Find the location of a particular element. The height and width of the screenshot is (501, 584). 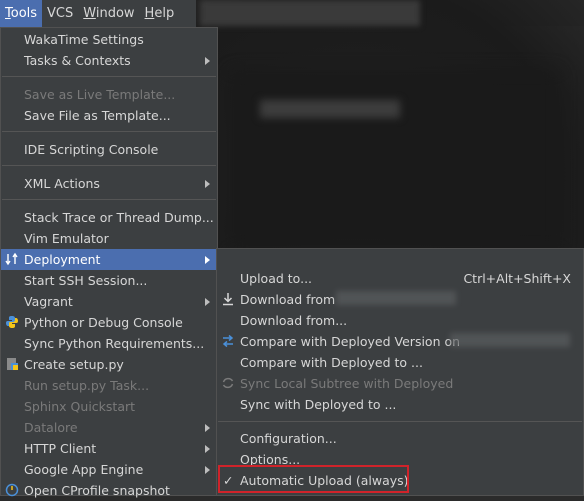

menu-item-google-app-engine: Google App Engine is located at coordinates (109, 469).